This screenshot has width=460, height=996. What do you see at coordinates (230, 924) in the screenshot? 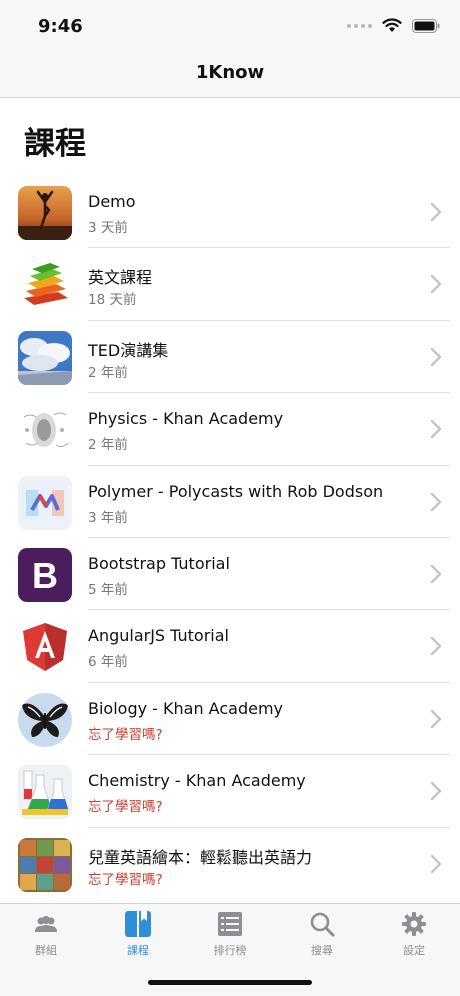
I see `list-icon` at bounding box center [230, 924].